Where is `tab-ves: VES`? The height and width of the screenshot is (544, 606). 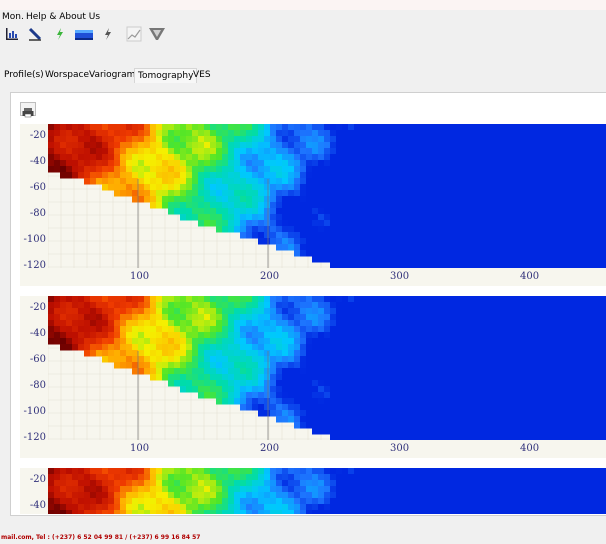
tab-ves: VES is located at coordinates (202, 75).